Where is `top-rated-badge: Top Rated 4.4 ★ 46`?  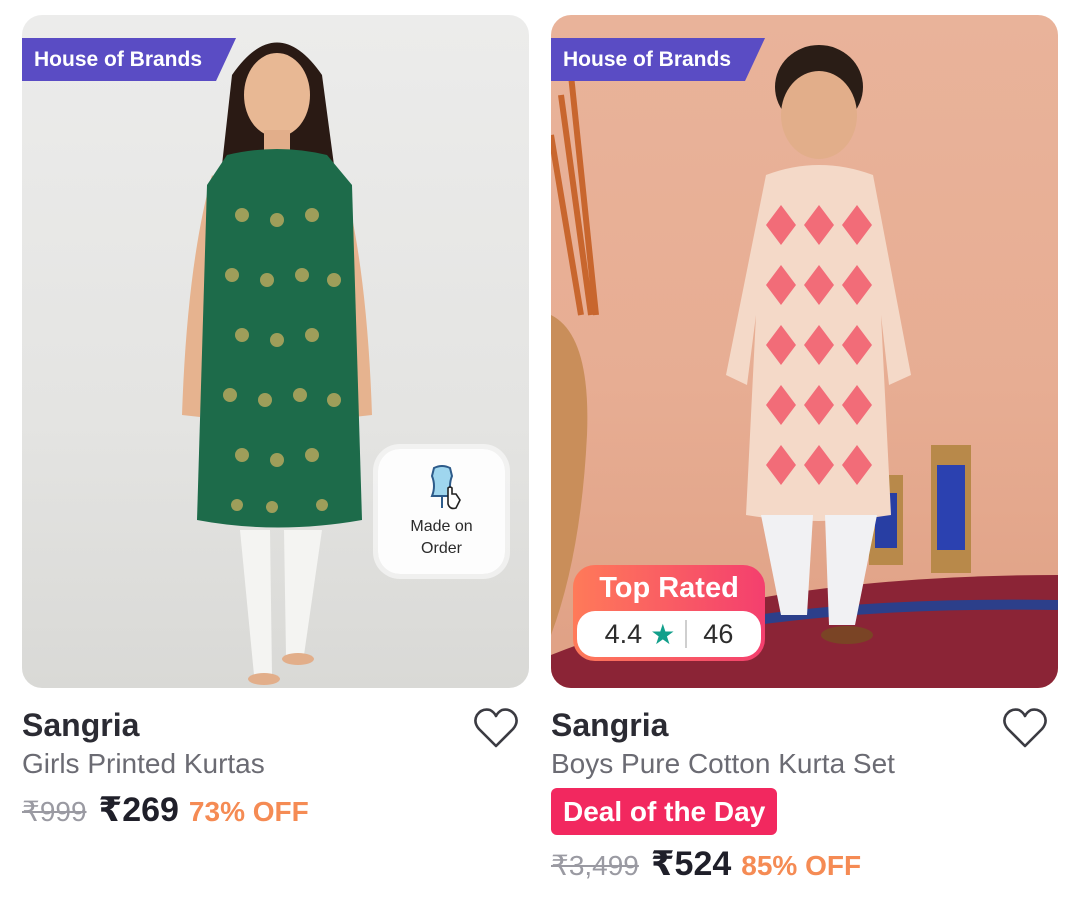
top-rated-badge: Top Rated 4.4 ★ 46 is located at coordinates (669, 613).